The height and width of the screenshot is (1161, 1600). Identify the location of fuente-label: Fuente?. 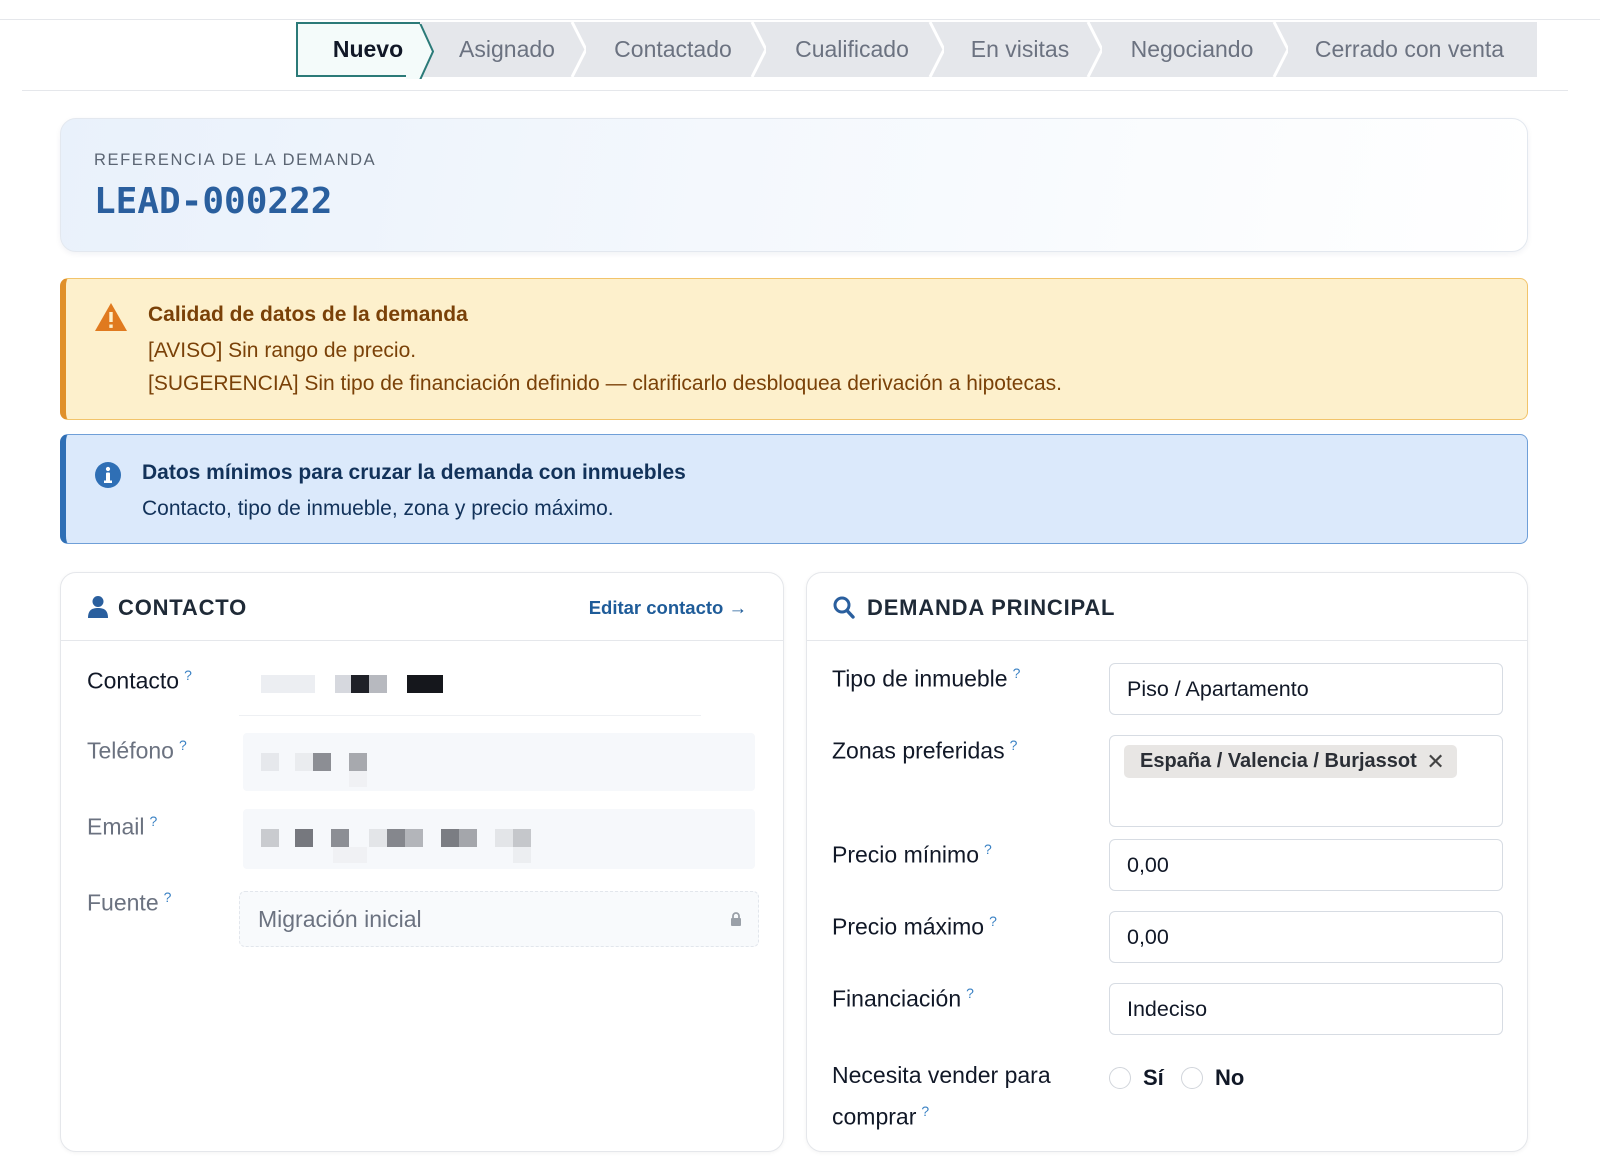
(129, 903).